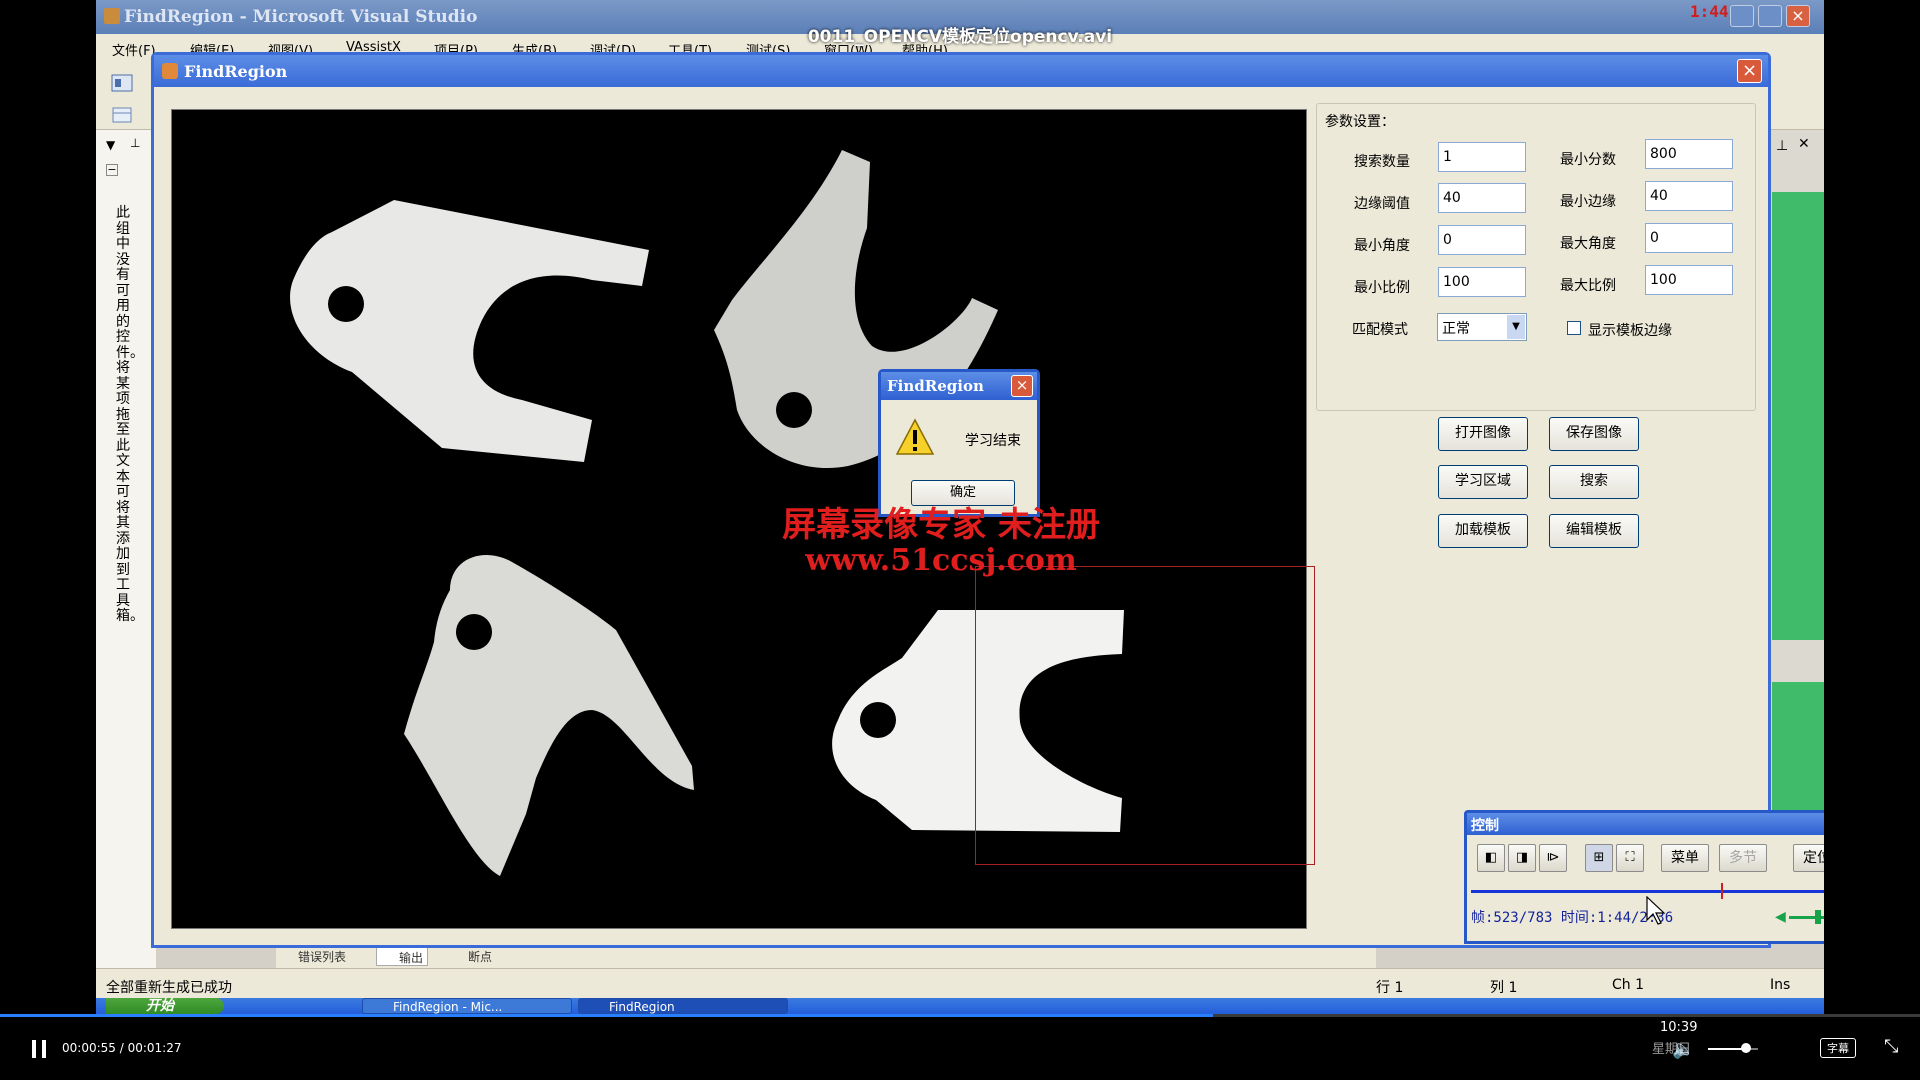 This screenshot has height=1080, width=1920. I want to click on warning-icon, so click(915, 436).